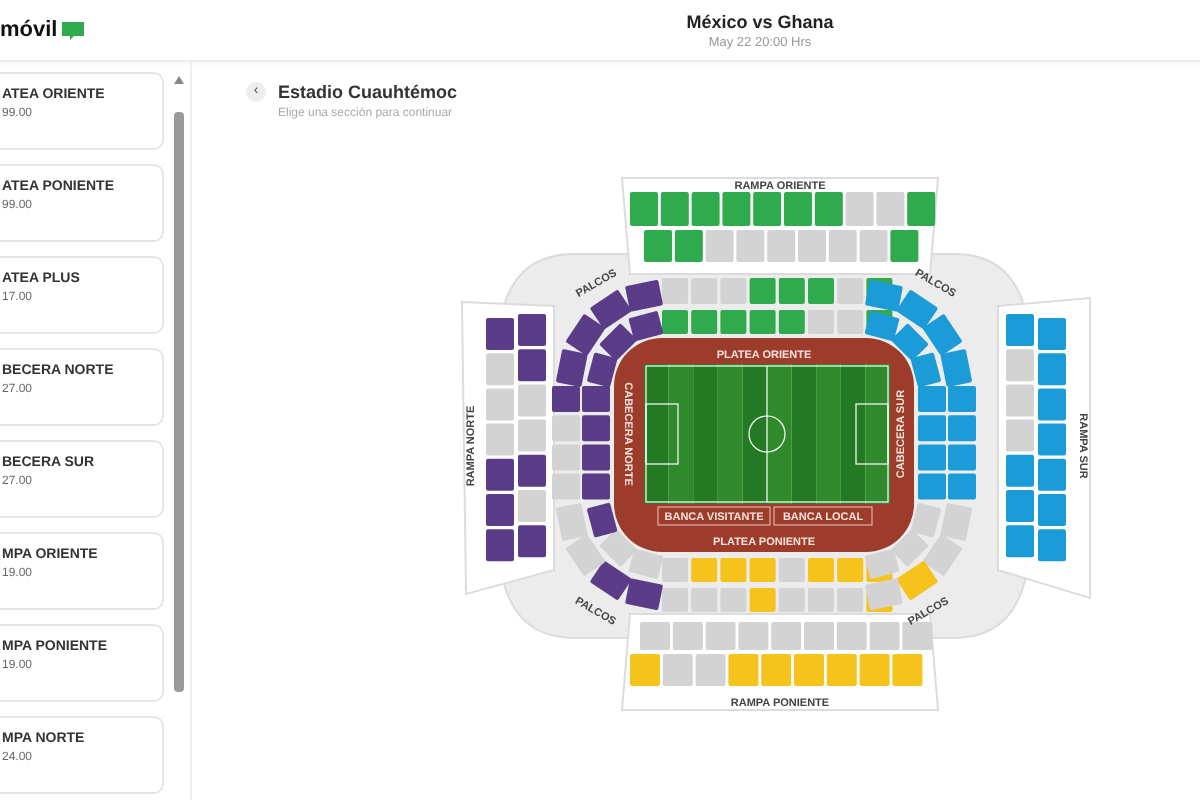 The image size is (1200, 800). I want to click on venue-title: Estadio Cuauhtémoc, so click(368, 92).